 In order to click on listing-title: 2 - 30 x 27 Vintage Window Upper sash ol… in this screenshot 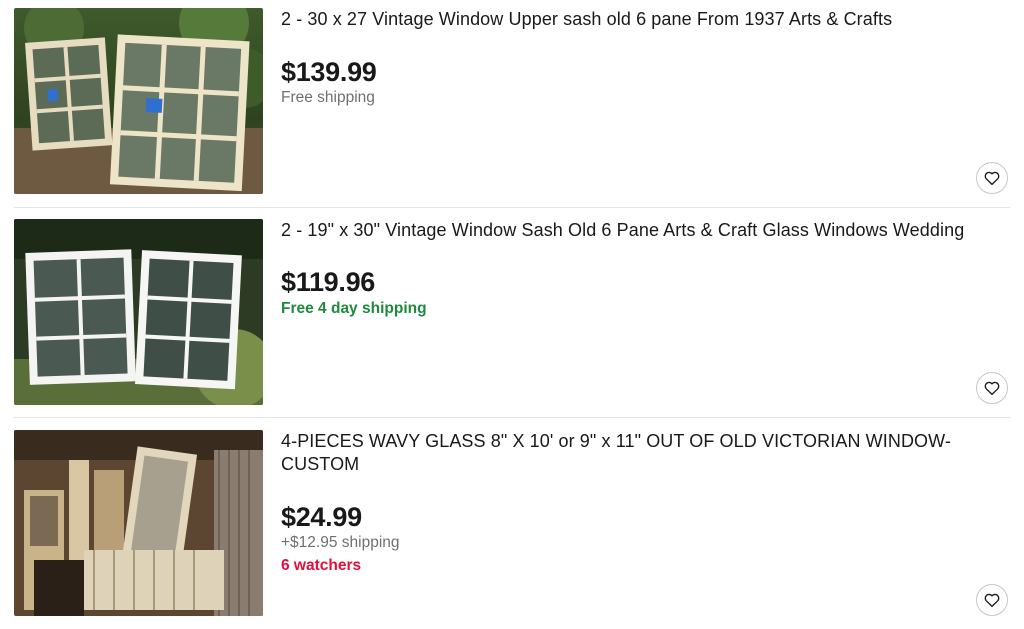, I will do `click(642, 19)`.